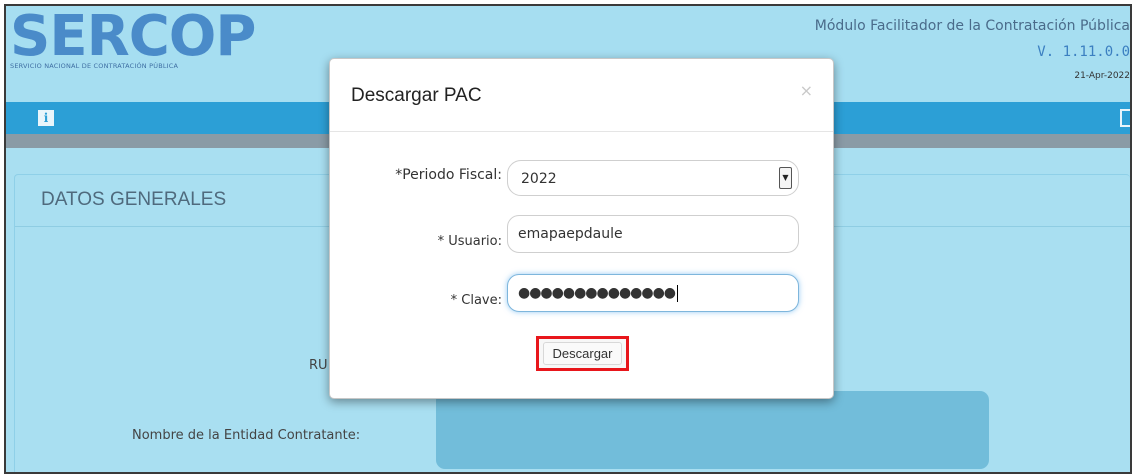 The width and height of the screenshot is (1134, 475). Describe the element at coordinates (806, 90) in the screenshot. I see `close-icon: ×` at that location.